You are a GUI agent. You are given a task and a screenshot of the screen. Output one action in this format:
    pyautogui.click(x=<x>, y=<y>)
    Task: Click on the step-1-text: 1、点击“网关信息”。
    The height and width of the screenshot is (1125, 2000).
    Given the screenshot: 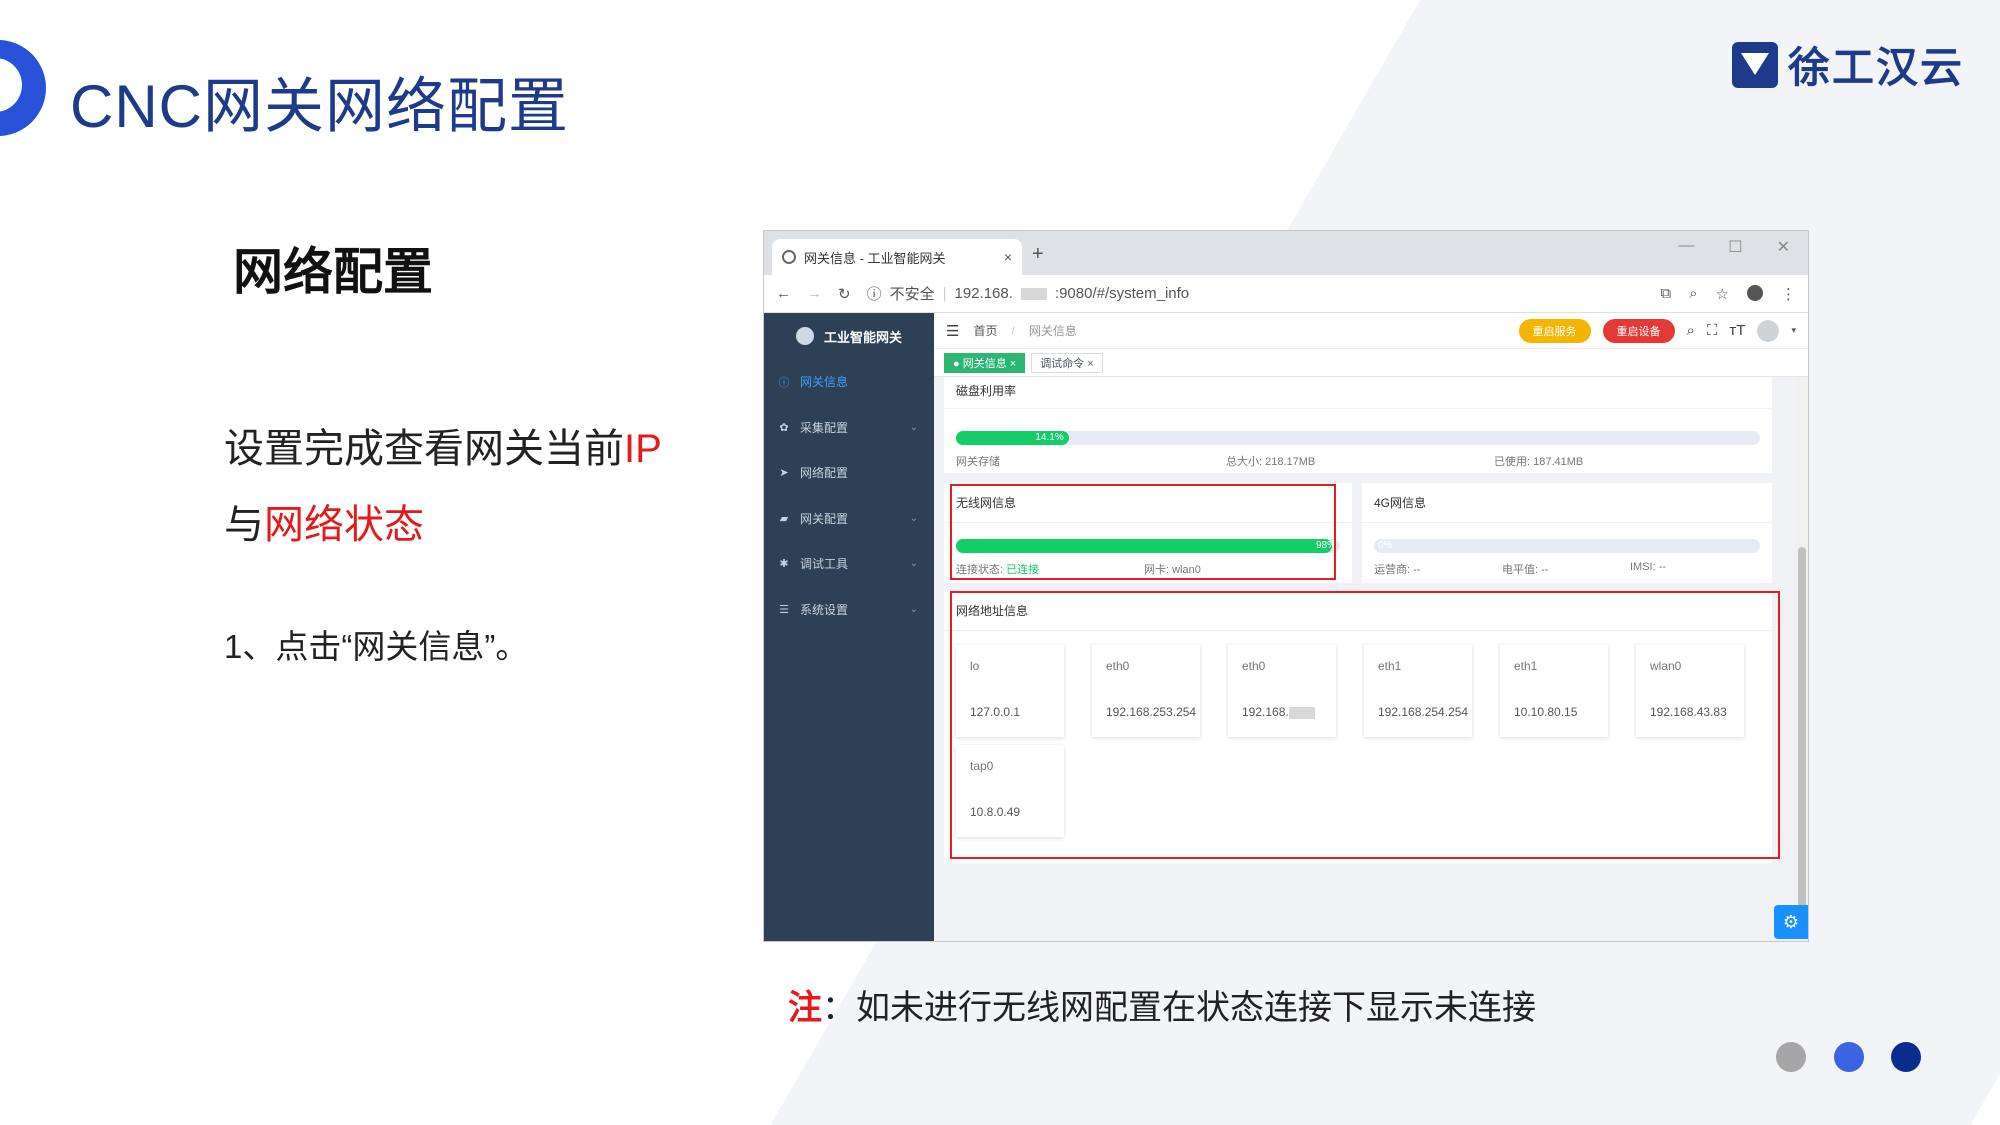 What is the action you would take?
    pyautogui.click(x=376, y=646)
    